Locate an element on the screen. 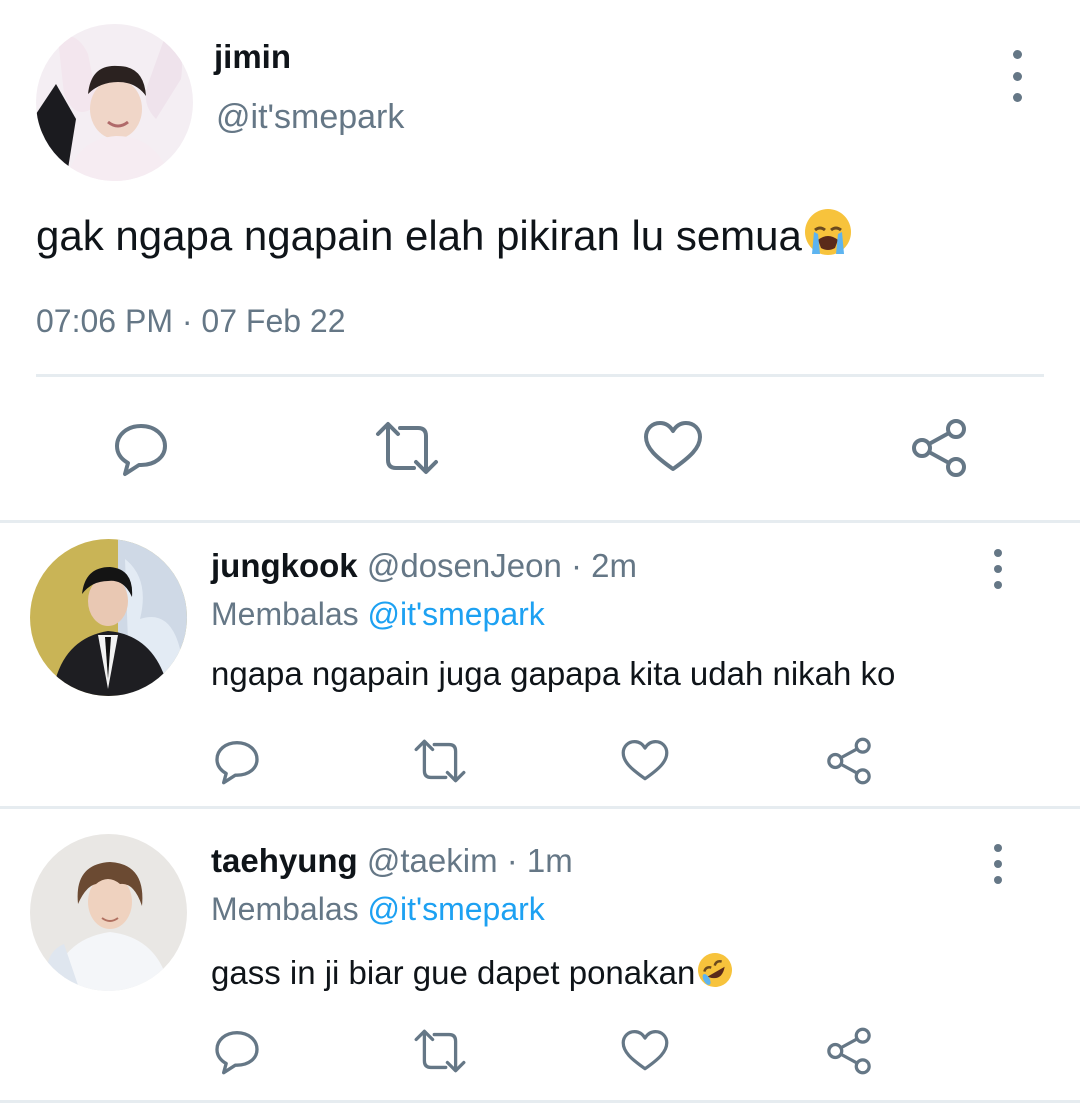  avatar-jimin is located at coordinates (114, 102).